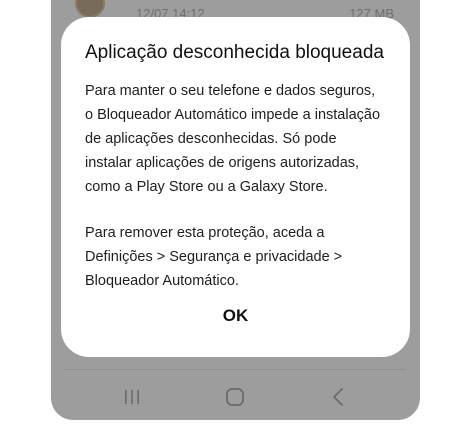 The width and height of the screenshot is (470, 426). Describe the element at coordinates (235, 369) in the screenshot. I see `navbar-divider` at that location.